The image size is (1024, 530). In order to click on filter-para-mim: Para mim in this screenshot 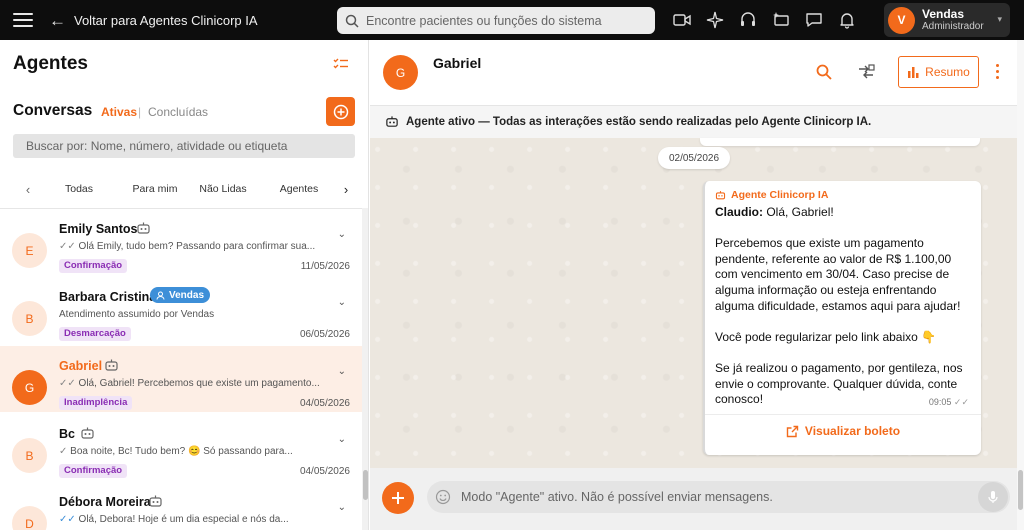, I will do `click(155, 189)`.